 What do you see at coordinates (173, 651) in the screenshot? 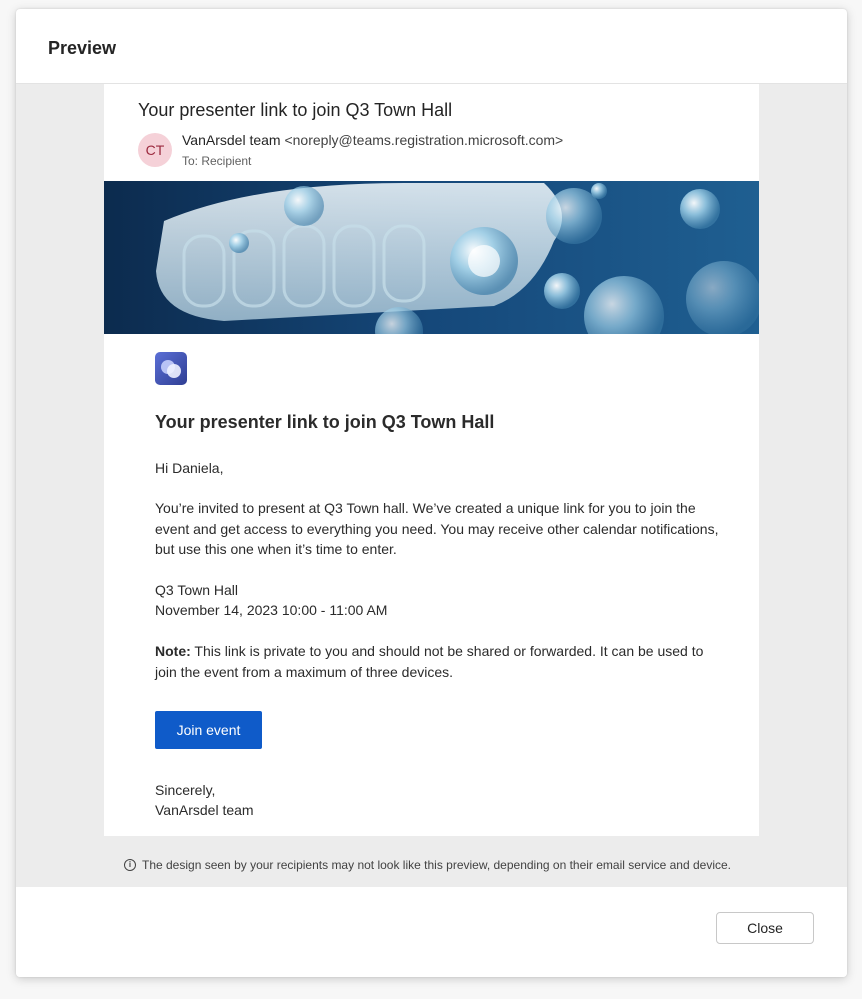
I see `note-label: Note:` at bounding box center [173, 651].